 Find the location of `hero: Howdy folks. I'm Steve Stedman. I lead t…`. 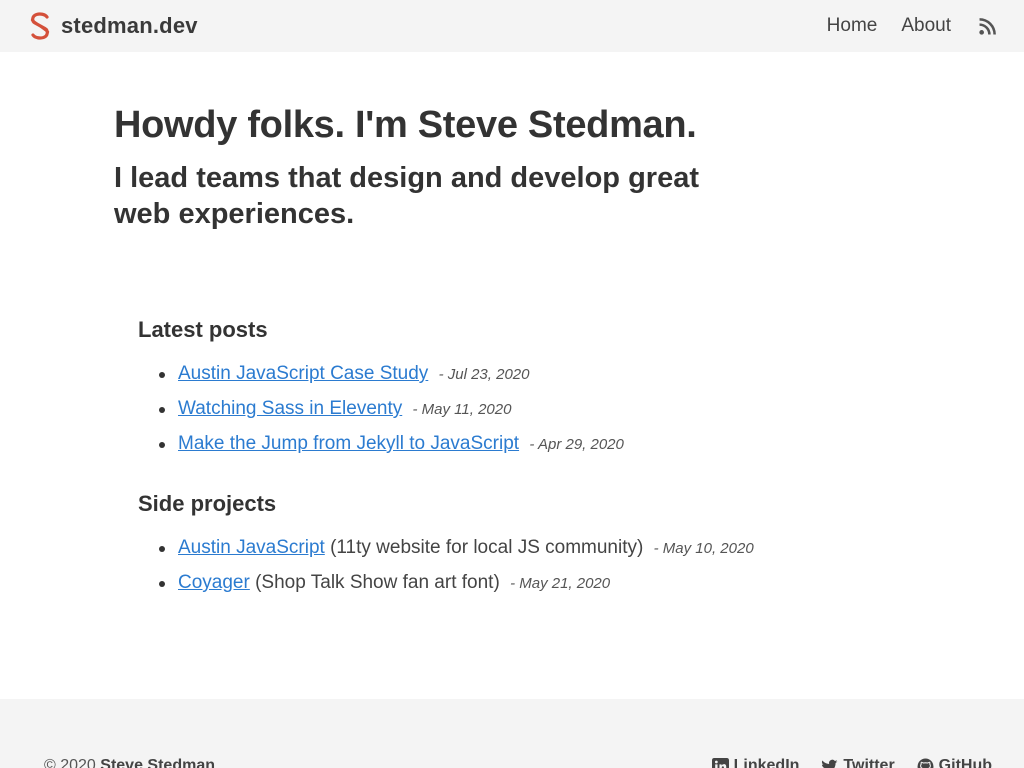

hero: Howdy folks. I'm Steve Stedman. I lead t… is located at coordinates (494, 167).